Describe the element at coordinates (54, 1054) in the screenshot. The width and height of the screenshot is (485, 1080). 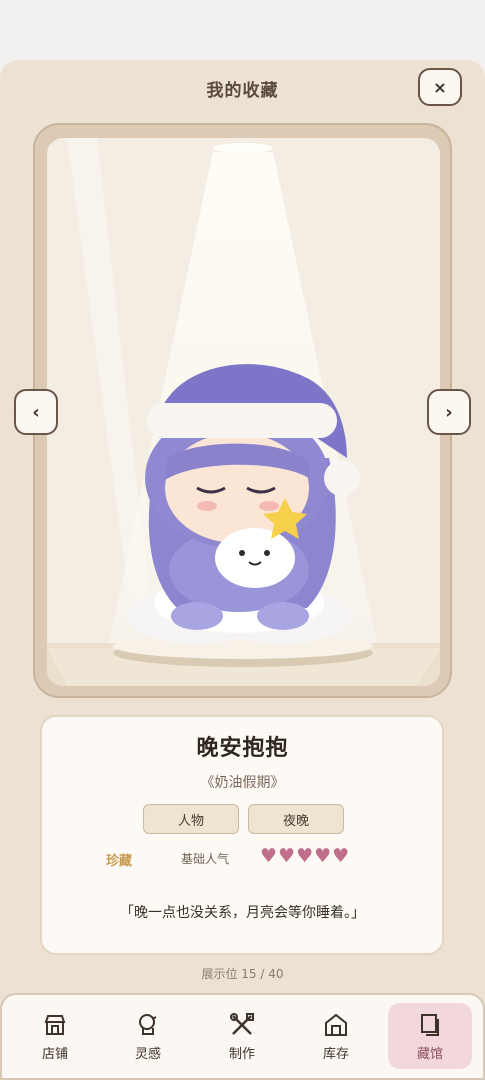
I see `tab-label: 店铺` at that location.